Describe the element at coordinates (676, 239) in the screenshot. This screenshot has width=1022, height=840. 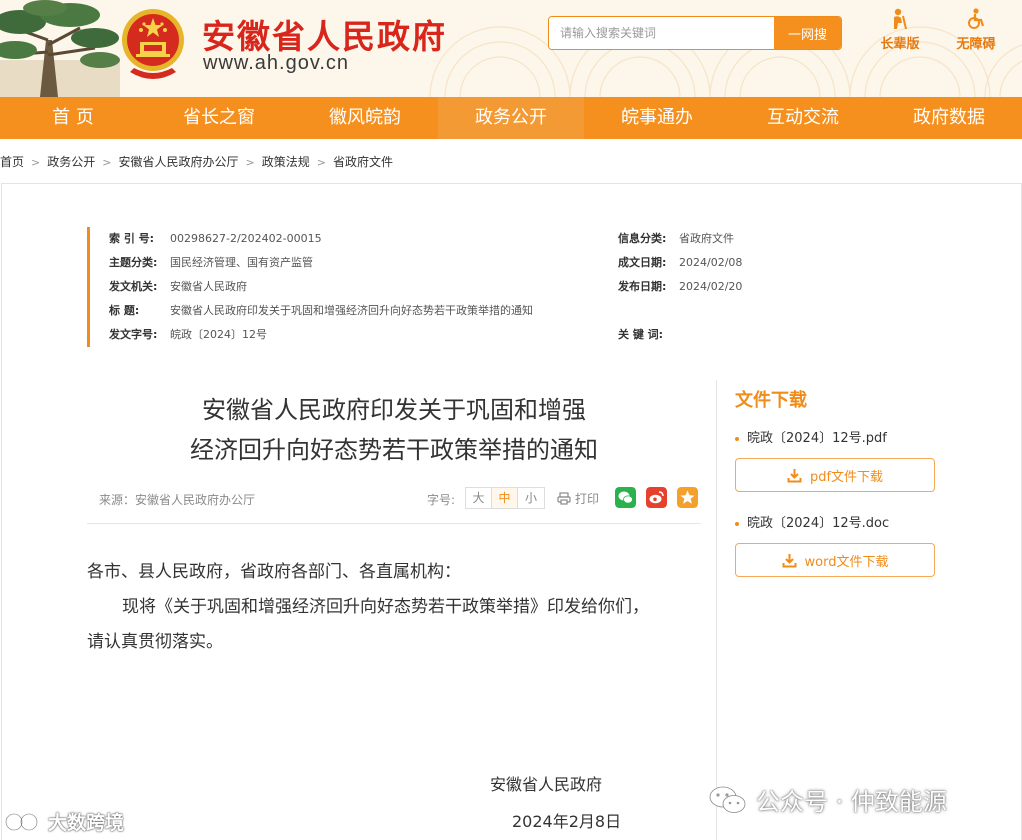
I see `meta-category: 信息分类: 省政府文件` at that location.